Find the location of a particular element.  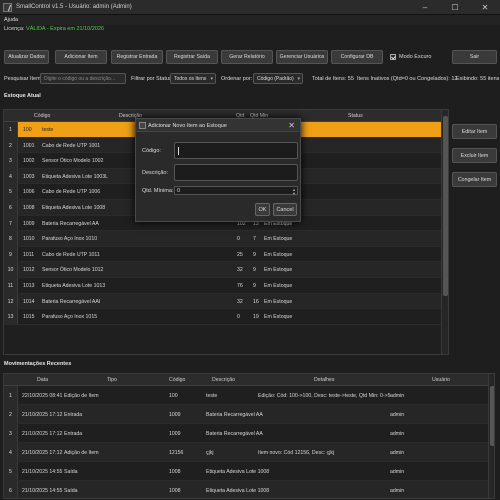

dialog-cancel-button: Cancel is located at coordinates (285, 209).